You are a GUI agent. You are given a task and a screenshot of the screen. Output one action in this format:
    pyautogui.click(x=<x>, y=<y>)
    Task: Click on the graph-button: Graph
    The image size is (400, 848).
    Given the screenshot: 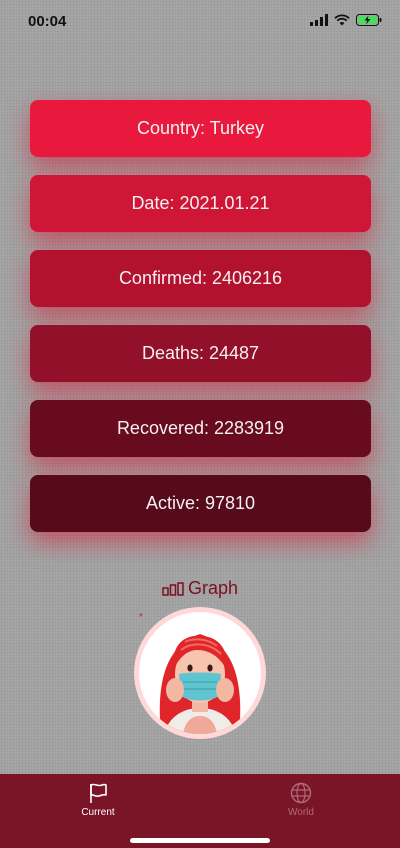 What is the action you would take?
    pyautogui.click(x=200, y=588)
    